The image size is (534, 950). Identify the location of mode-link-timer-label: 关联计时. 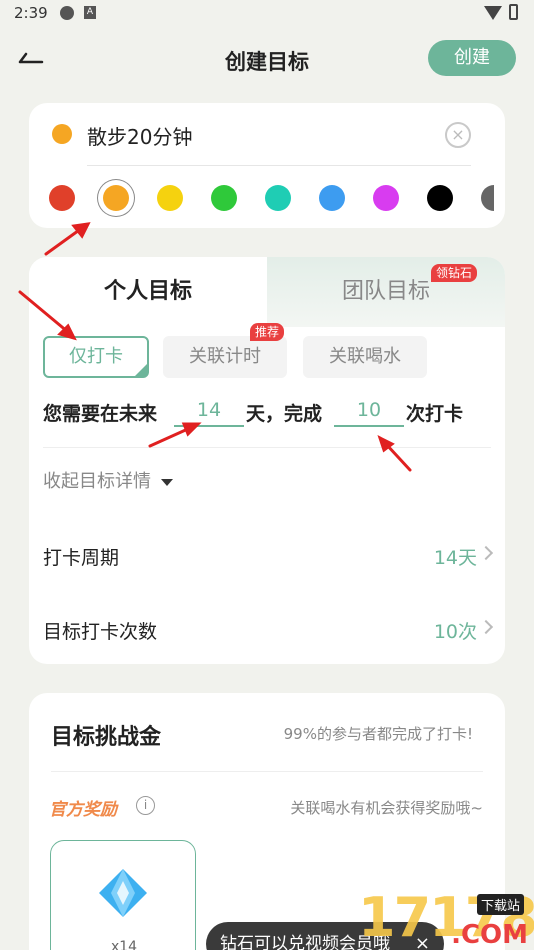
(225, 356).